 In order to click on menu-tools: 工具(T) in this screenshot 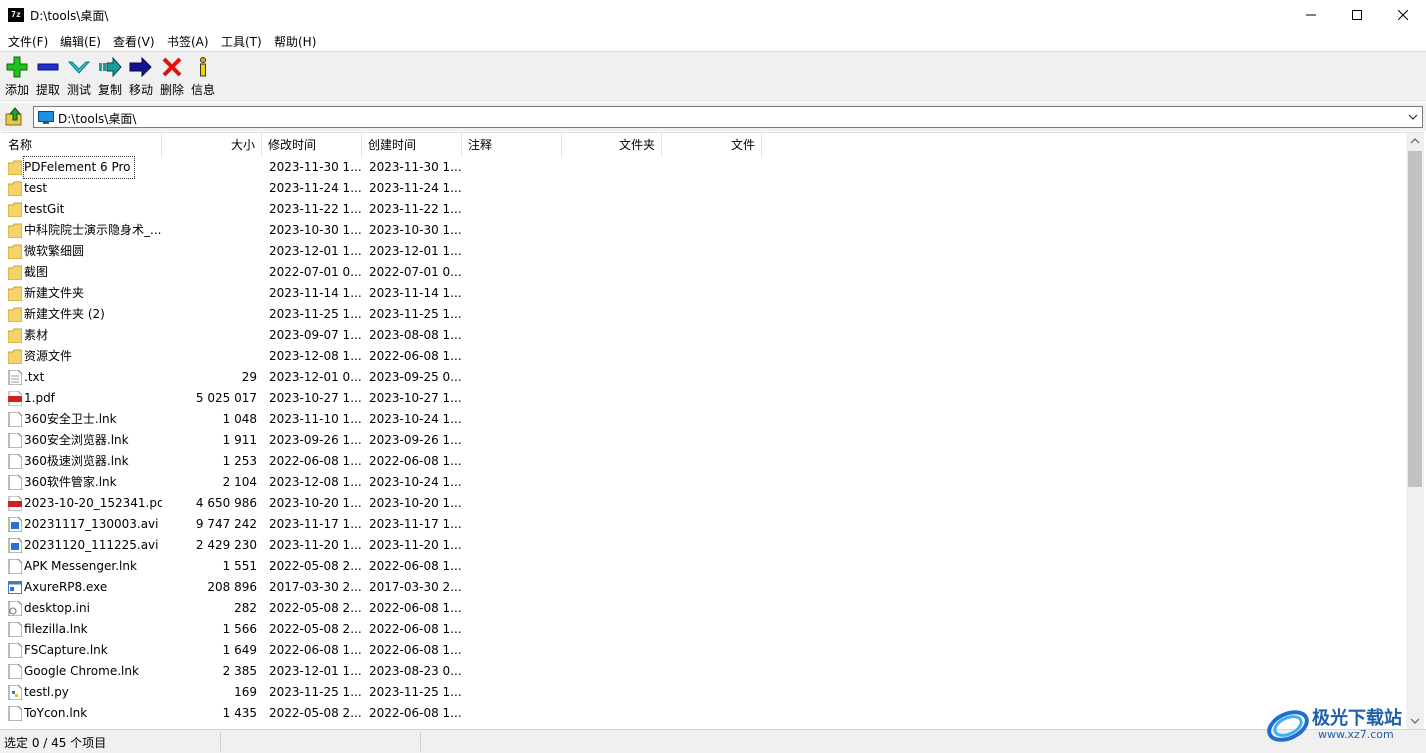, I will do `click(241, 41)`.